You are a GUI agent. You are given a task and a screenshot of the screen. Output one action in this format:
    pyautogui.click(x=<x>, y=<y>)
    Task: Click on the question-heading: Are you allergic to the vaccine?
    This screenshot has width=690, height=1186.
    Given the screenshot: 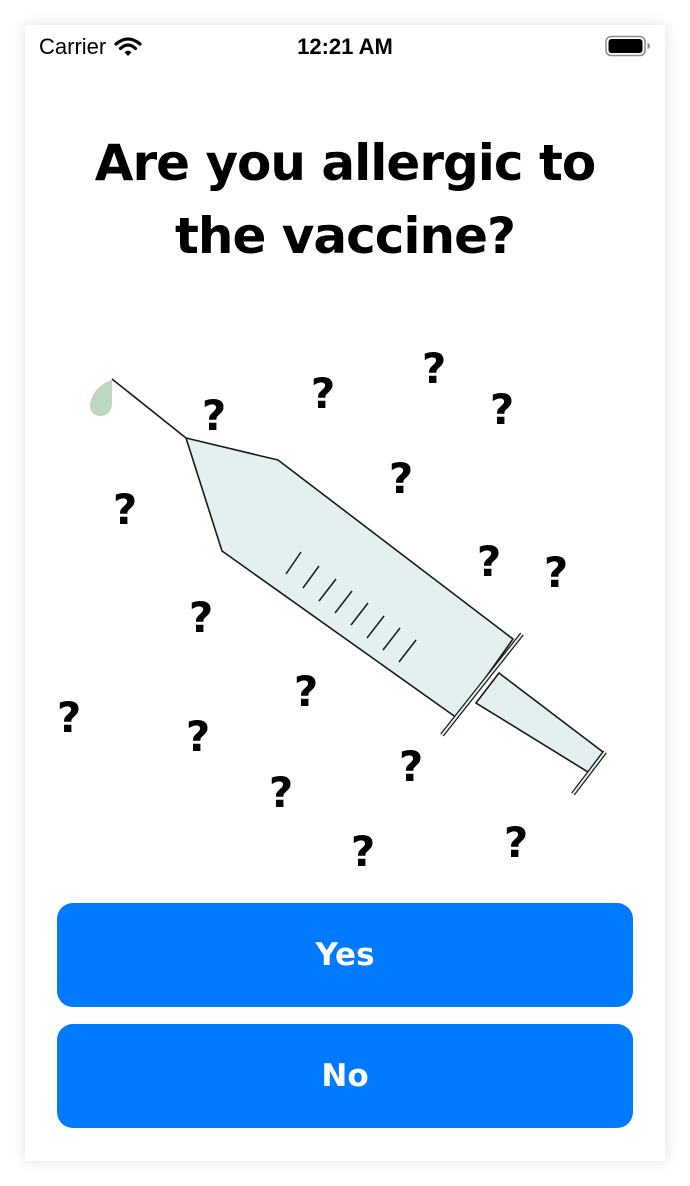 What is the action you would take?
    pyautogui.click(x=345, y=200)
    